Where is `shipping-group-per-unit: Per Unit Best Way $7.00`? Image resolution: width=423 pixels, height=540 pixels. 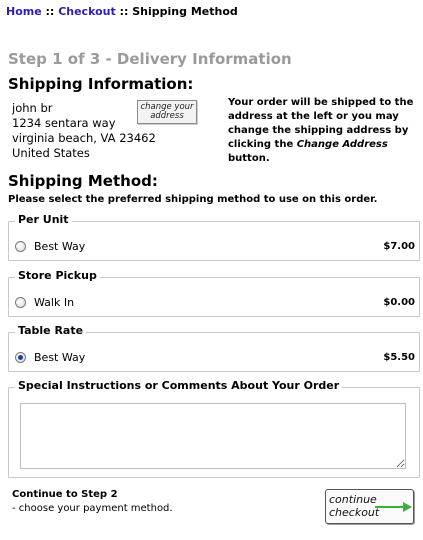
shipping-group-per-unit: Per Unit Best Way $7.00 is located at coordinates (214, 237).